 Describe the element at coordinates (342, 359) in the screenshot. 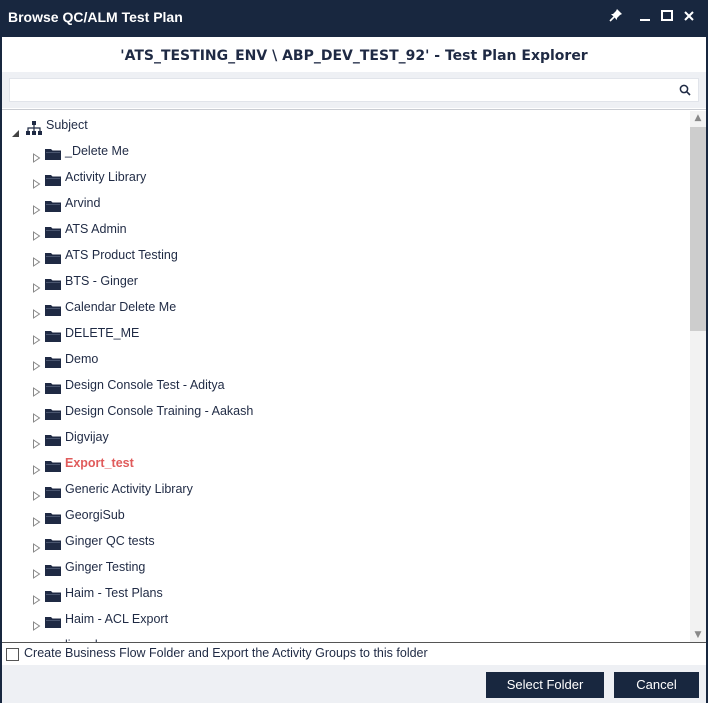

I see `tree-item: Demo` at that location.